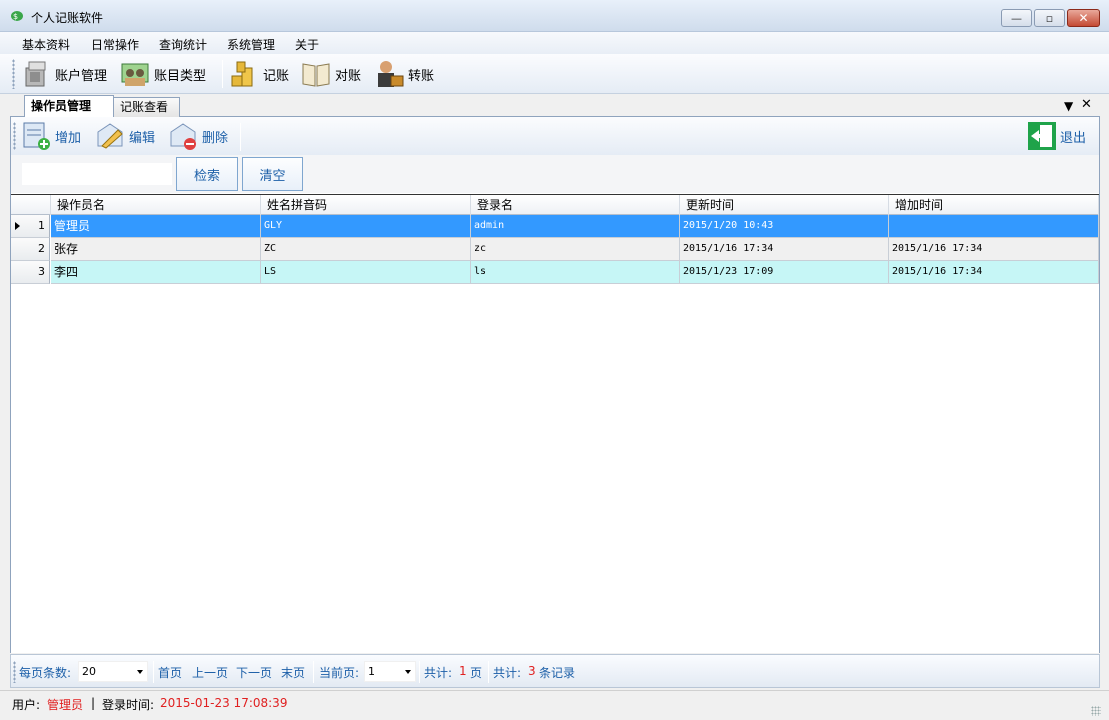 This screenshot has height=720, width=1109. I want to click on table-row: 1 管理员 GLY admin 2015/1/20 10:43, so click(555, 226).